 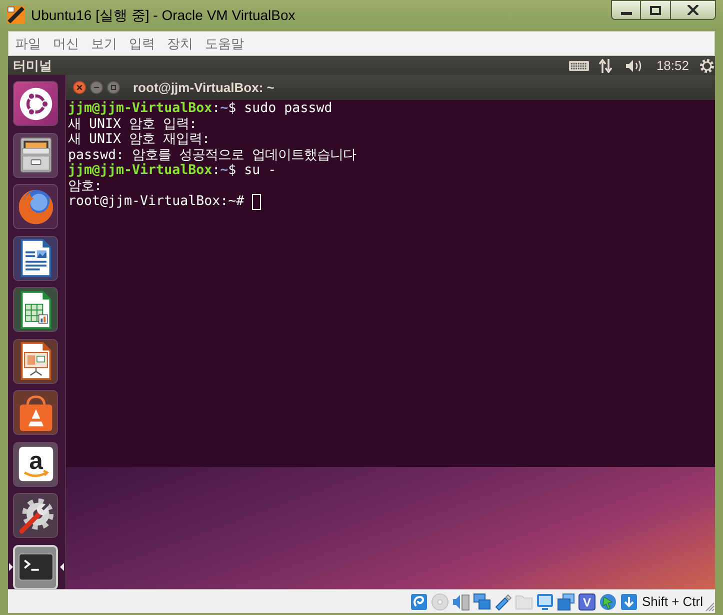 What do you see at coordinates (32, 66) in the screenshot?
I see `active-app-name: 터미널` at bounding box center [32, 66].